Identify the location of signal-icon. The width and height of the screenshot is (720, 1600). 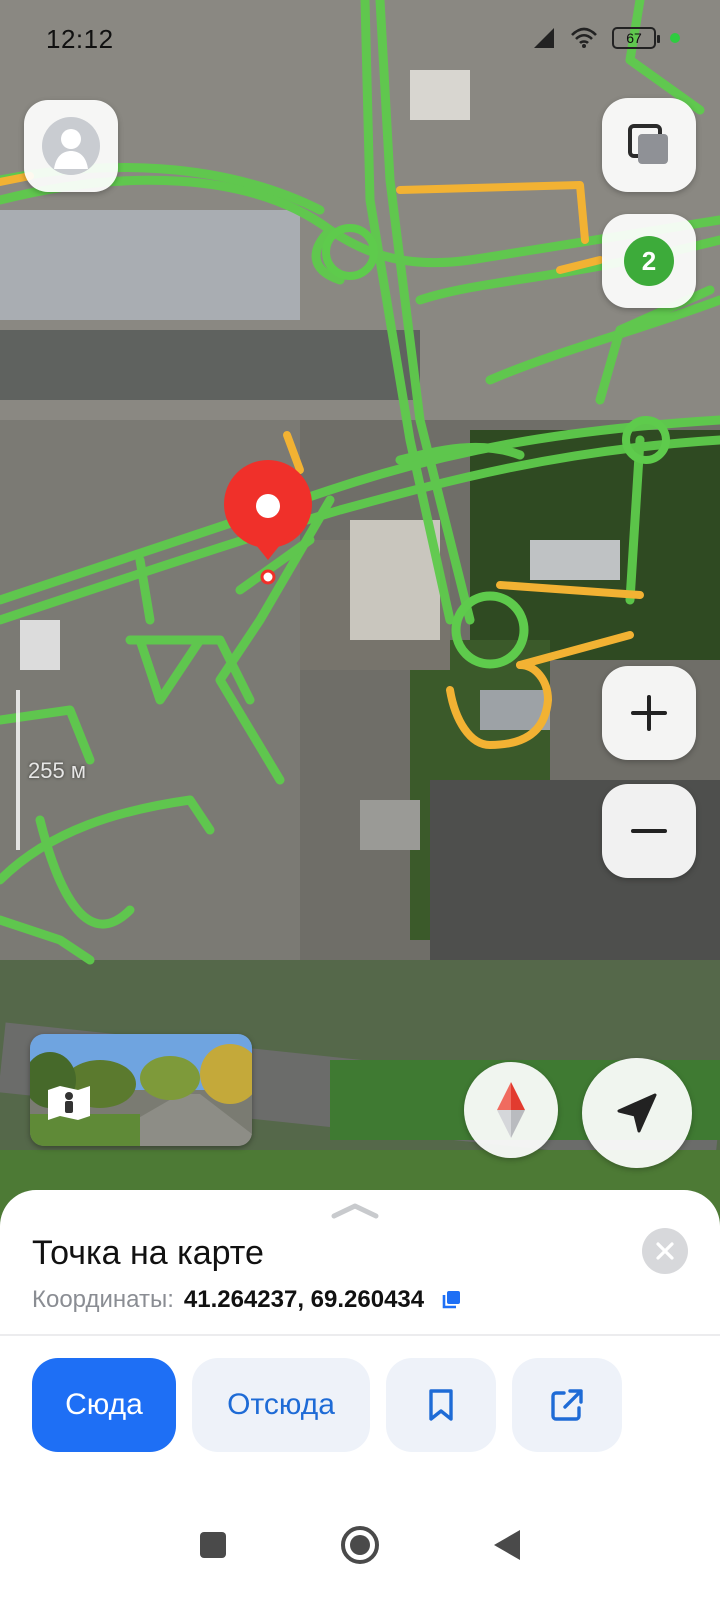
(544, 38).